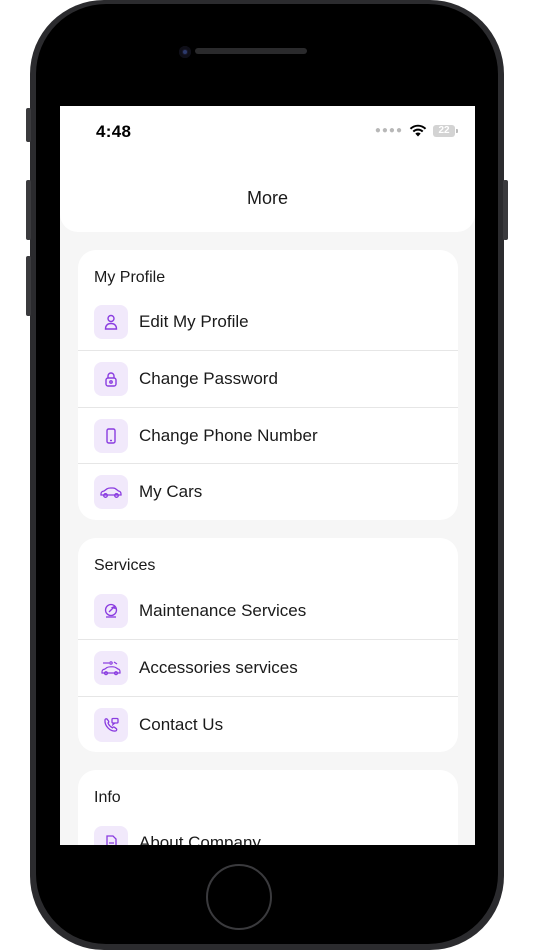  I want to click on power-button, so click(505, 210).